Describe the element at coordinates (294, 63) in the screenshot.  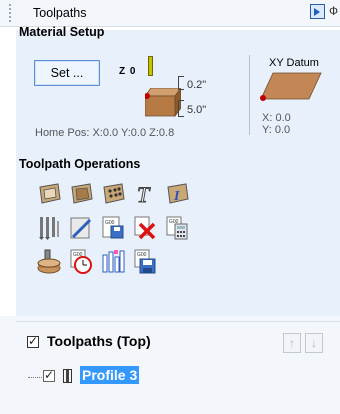
I see `xy-datum-title: XY Datum` at that location.